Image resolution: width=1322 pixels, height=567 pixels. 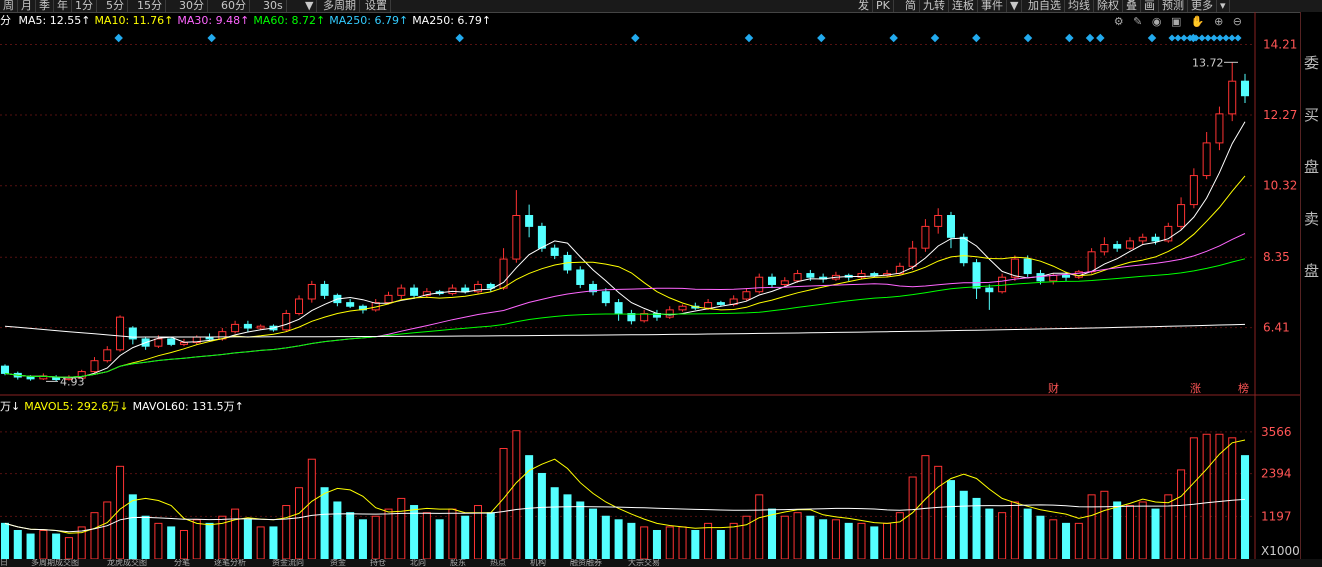 What do you see at coordinates (586, 563) in the screenshot?
I see `bottom-tab: 融资融券` at bounding box center [586, 563].